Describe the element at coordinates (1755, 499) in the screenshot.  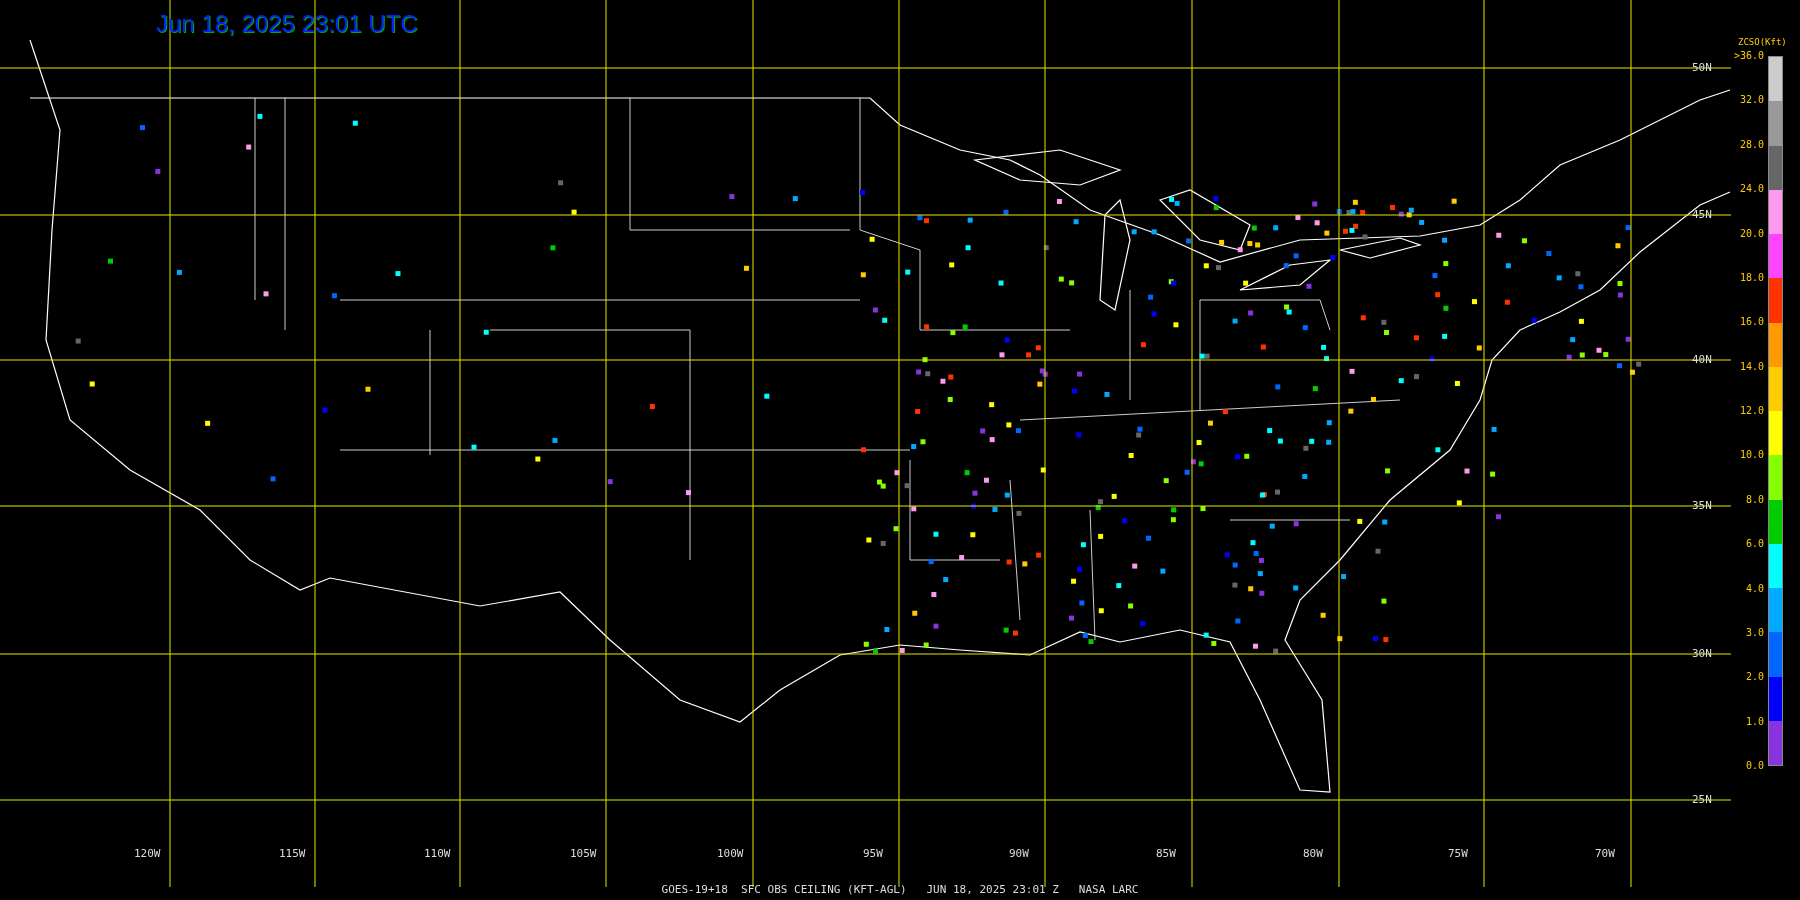
I see `legend-tick-label: 8.0` at that location.